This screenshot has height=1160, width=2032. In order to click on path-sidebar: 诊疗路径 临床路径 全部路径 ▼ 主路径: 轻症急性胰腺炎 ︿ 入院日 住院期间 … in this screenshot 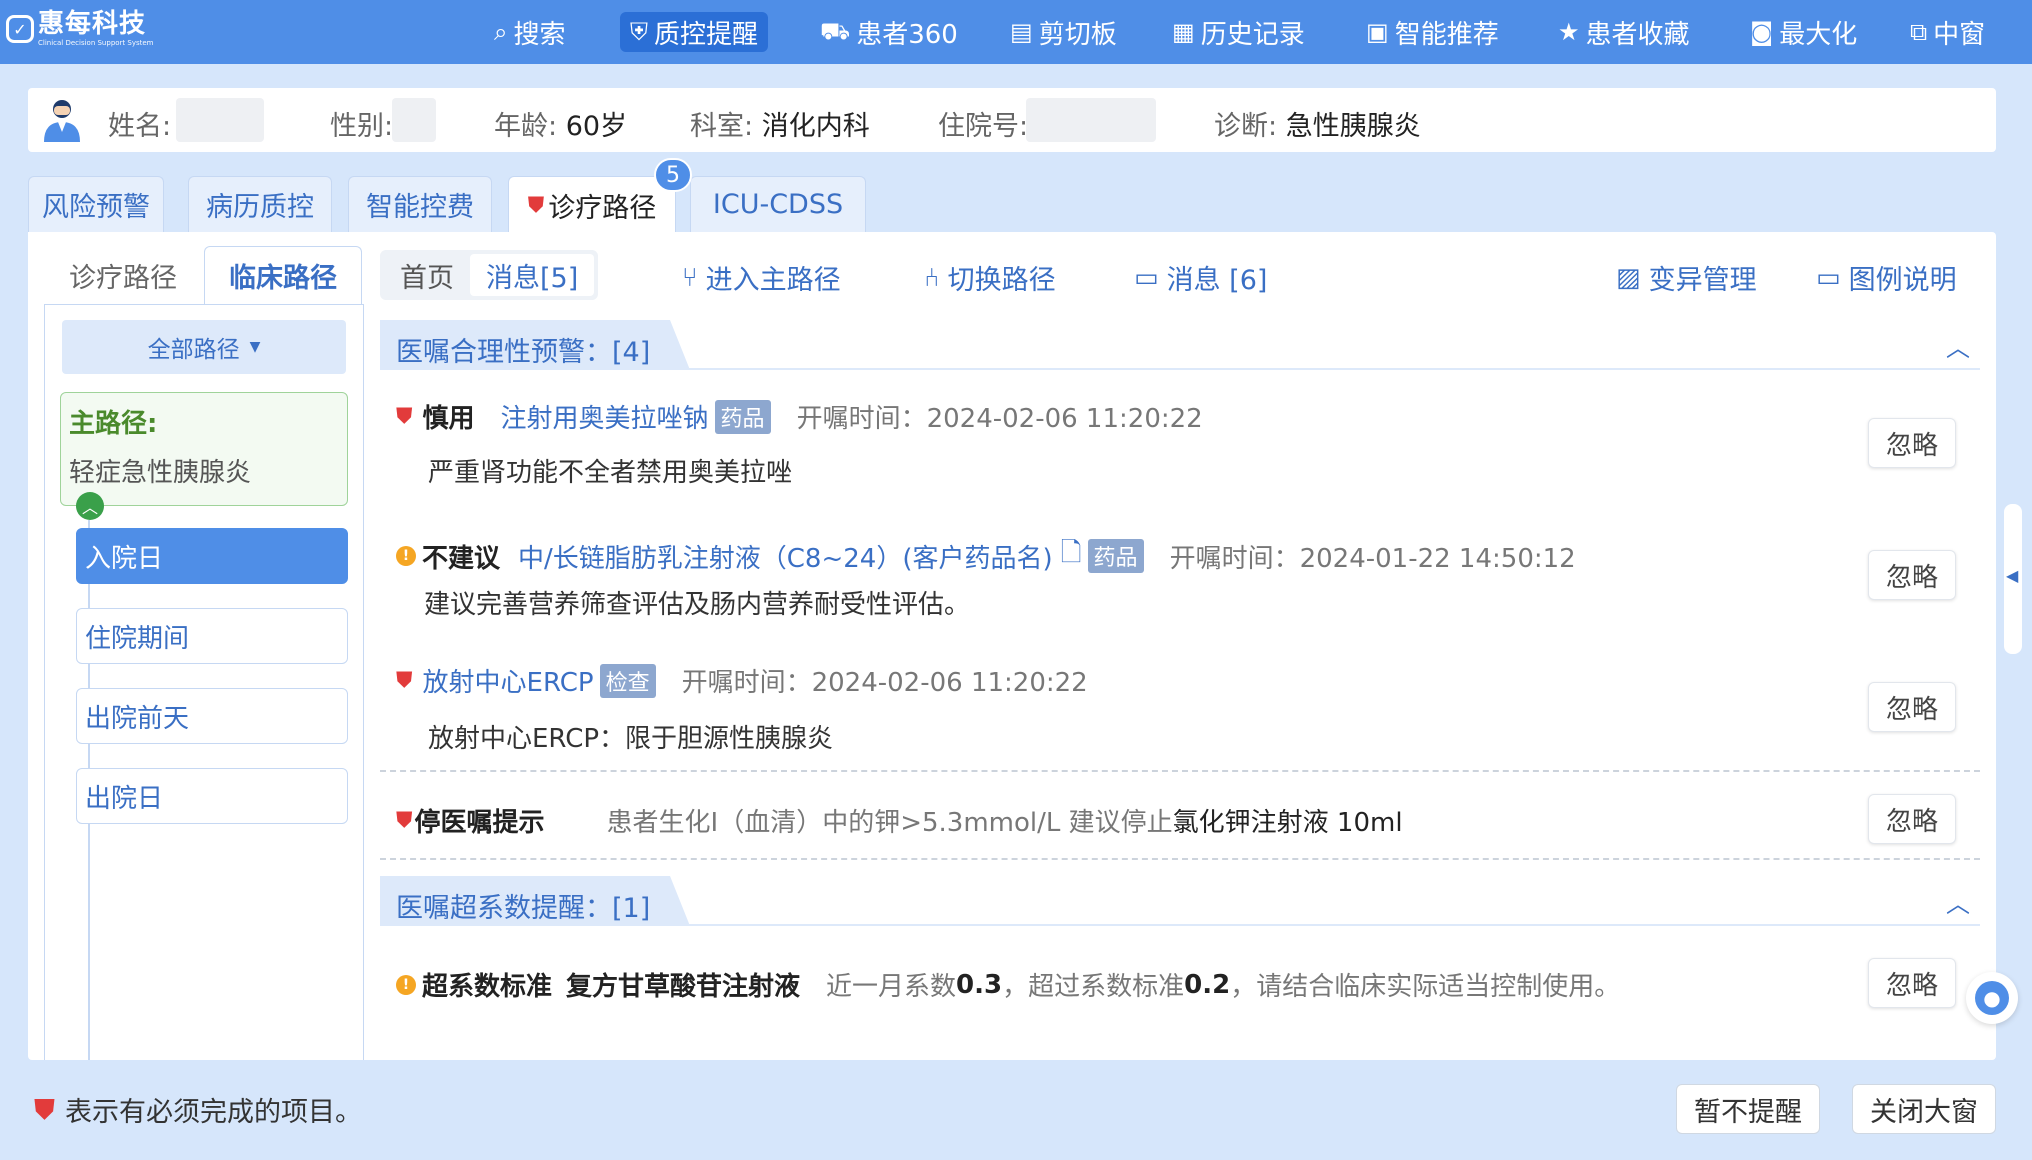, I will do `click(196, 646)`.